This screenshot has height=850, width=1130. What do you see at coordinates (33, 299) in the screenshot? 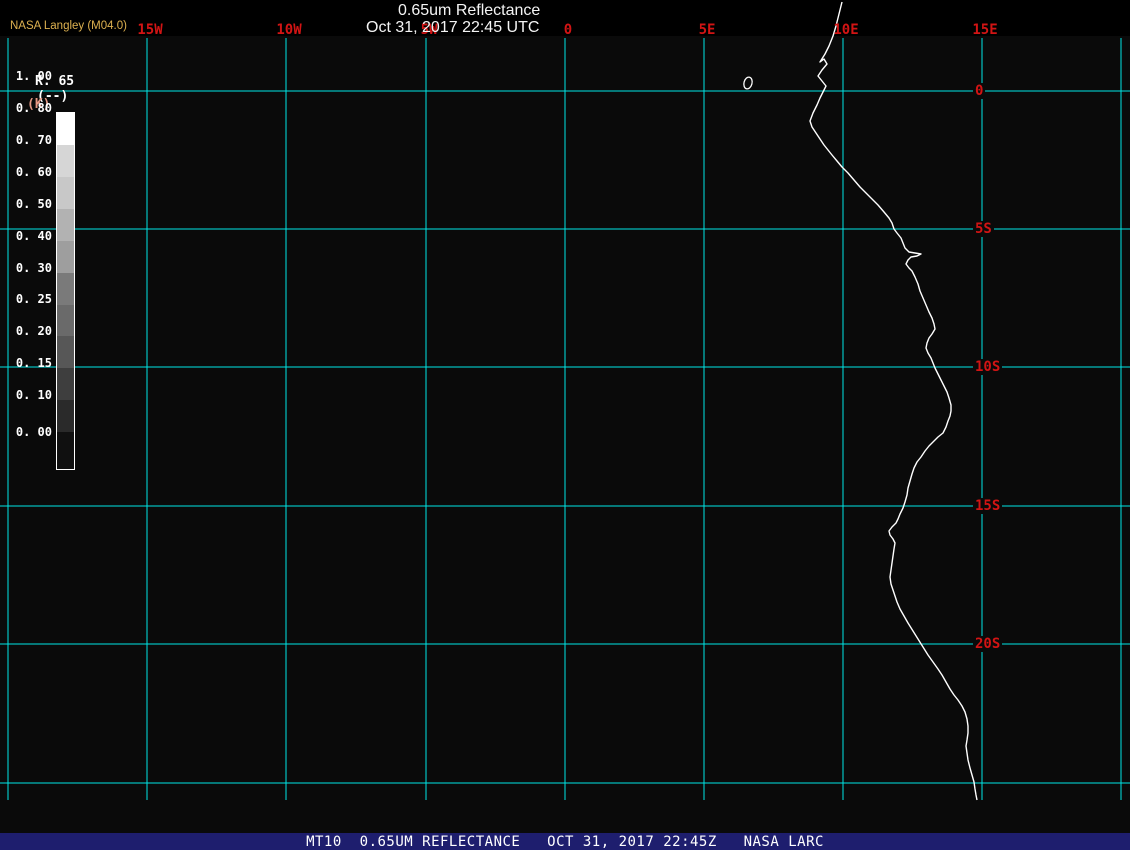
I see `colorbar-tick-0.25: 0. 25` at bounding box center [33, 299].